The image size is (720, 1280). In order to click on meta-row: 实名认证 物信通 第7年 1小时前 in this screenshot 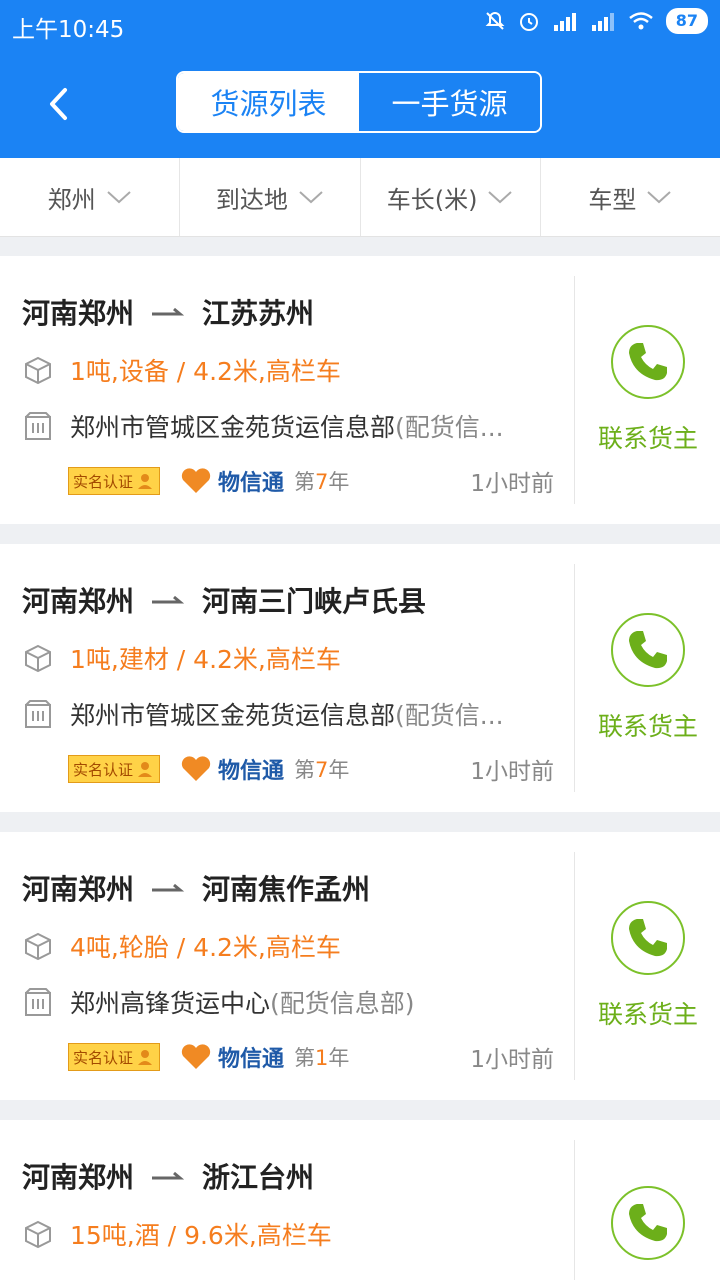, I will do `click(311, 769)`.